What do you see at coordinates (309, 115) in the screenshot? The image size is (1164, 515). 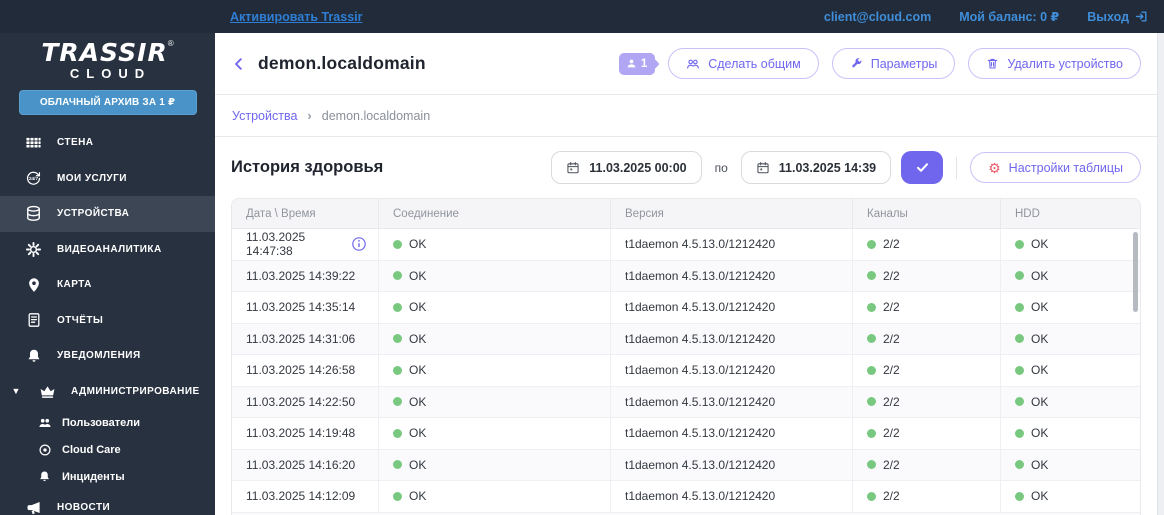 I see `chevron-right-icon: ›` at bounding box center [309, 115].